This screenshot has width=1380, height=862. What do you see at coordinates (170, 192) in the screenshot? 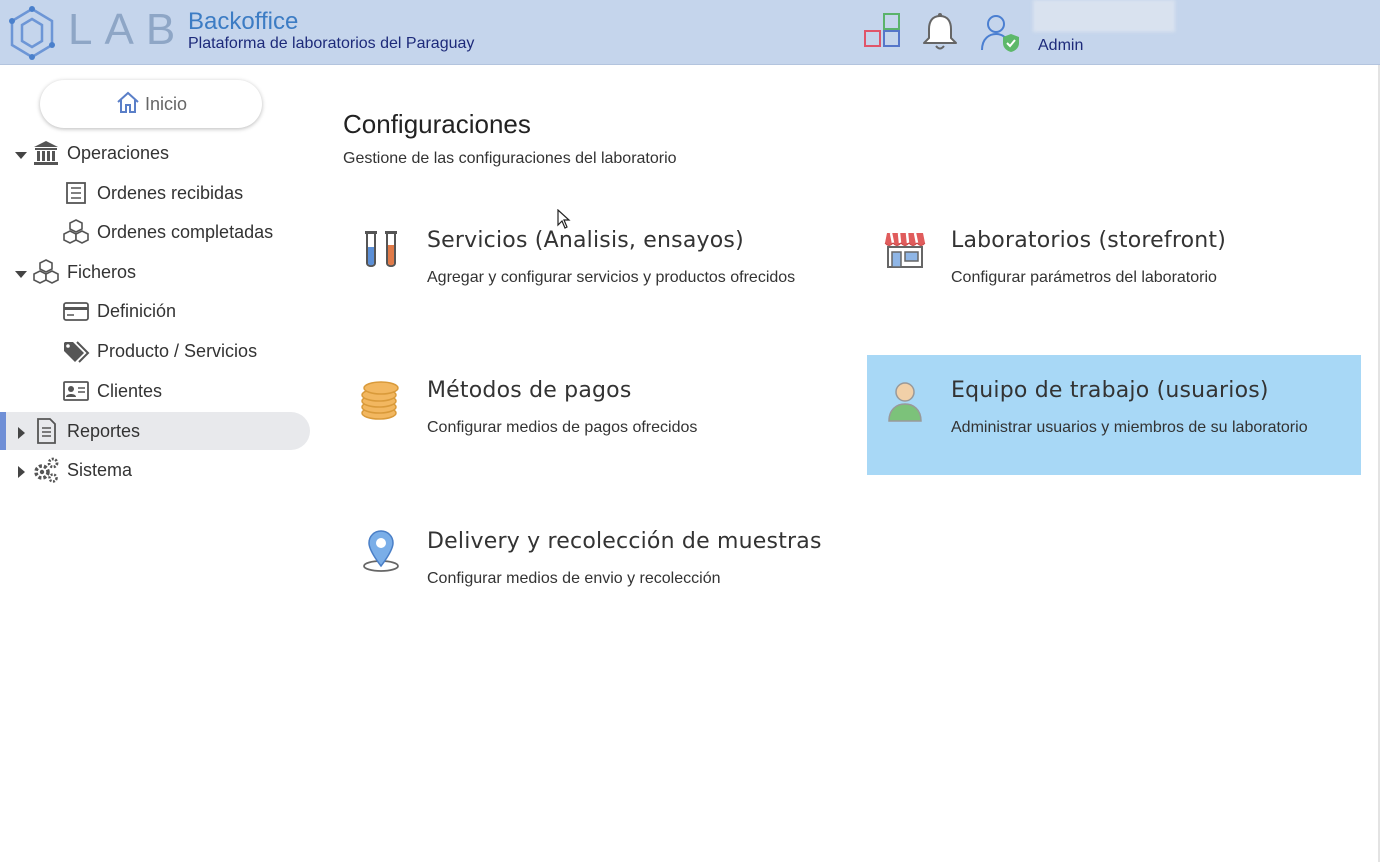
I see `sidebar-item-label: Ordenes recibidas` at bounding box center [170, 192].